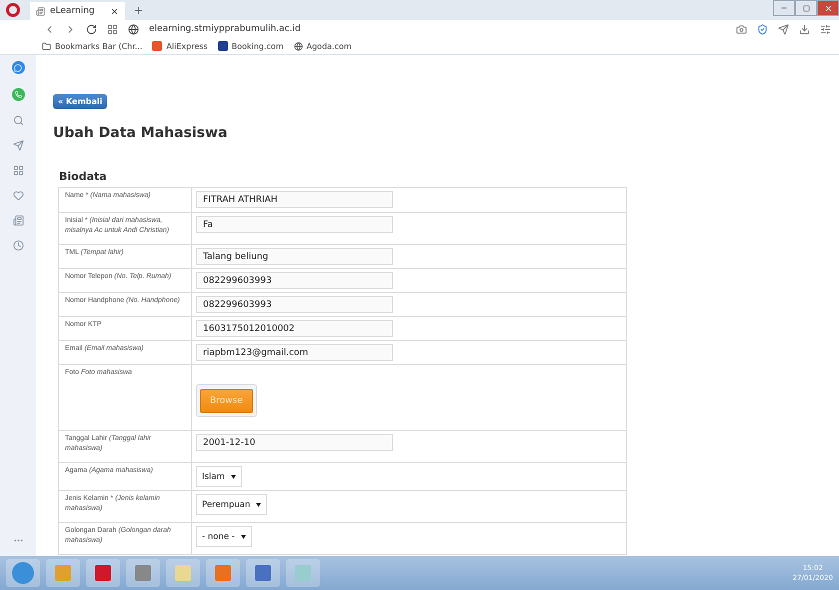 This screenshot has width=839, height=590. What do you see at coordinates (294, 199) in the screenshot?
I see `text-field: FITRAH ATHRIAH` at bounding box center [294, 199].